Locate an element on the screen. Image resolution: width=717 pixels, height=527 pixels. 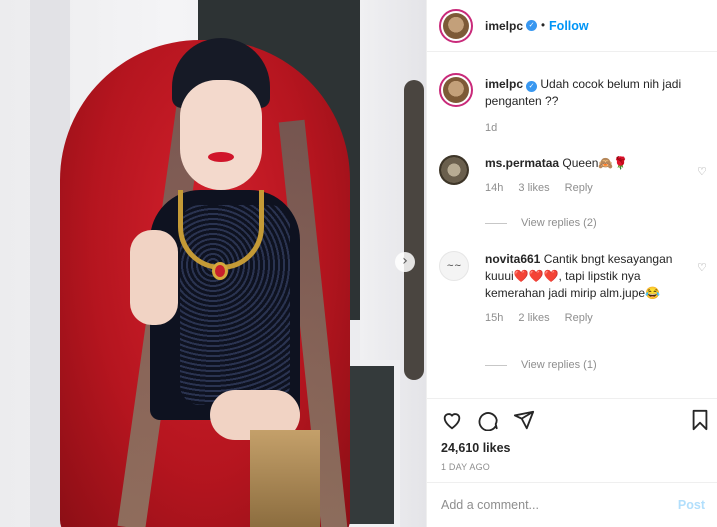
action-icons is located at coordinates (574, 420).